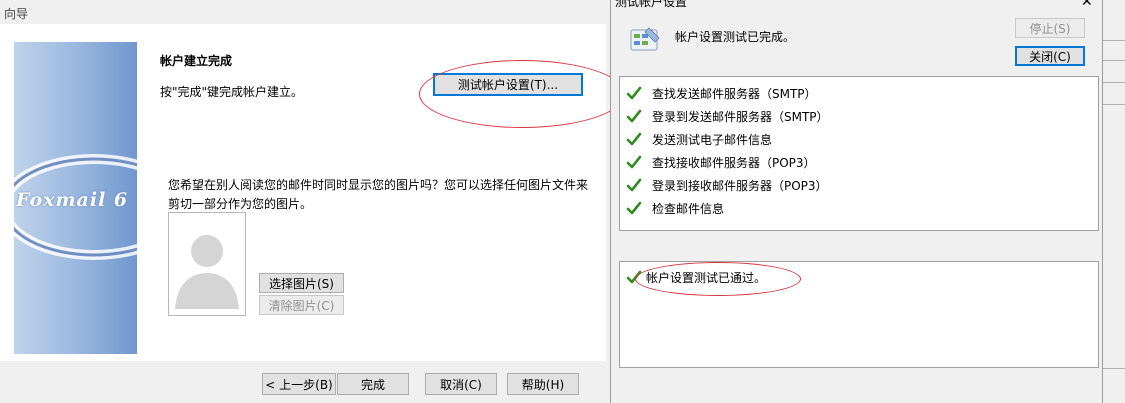 This screenshot has width=1125, height=403. What do you see at coordinates (72, 200) in the screenshot?
I see `brand-logo-text: Foxmail 6` at bounding box center [72, 200].